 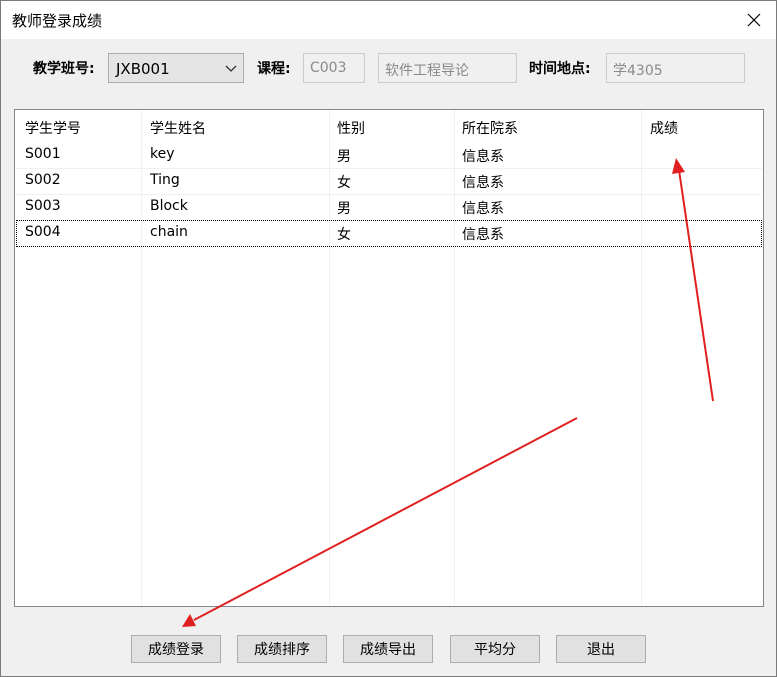 What do you see at coordinates (169, 206) in the screenshot?
I see `cell-student-name: Block` at bounding box center [169, 206].